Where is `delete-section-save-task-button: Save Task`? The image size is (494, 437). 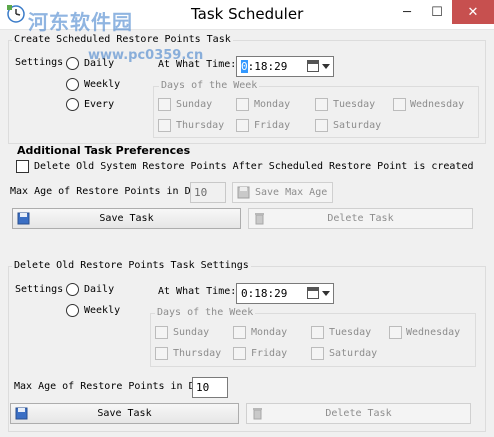
delete-section-save-task-button: Save Task is located at coordinates (124, 413).